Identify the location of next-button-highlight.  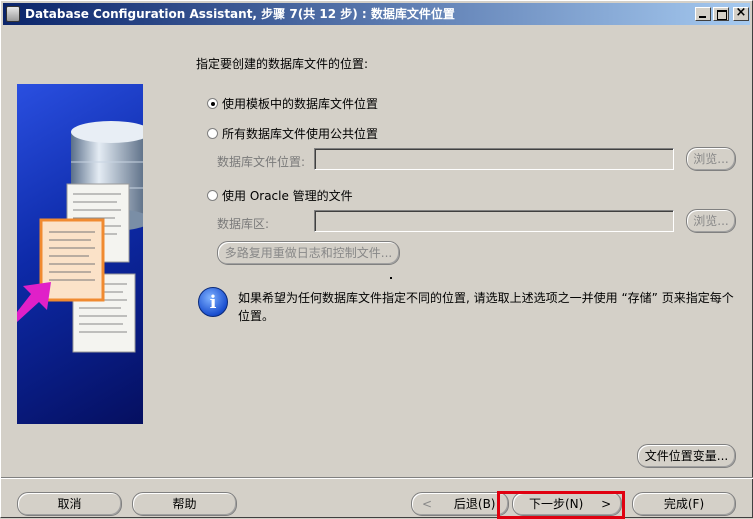
(561, 505).